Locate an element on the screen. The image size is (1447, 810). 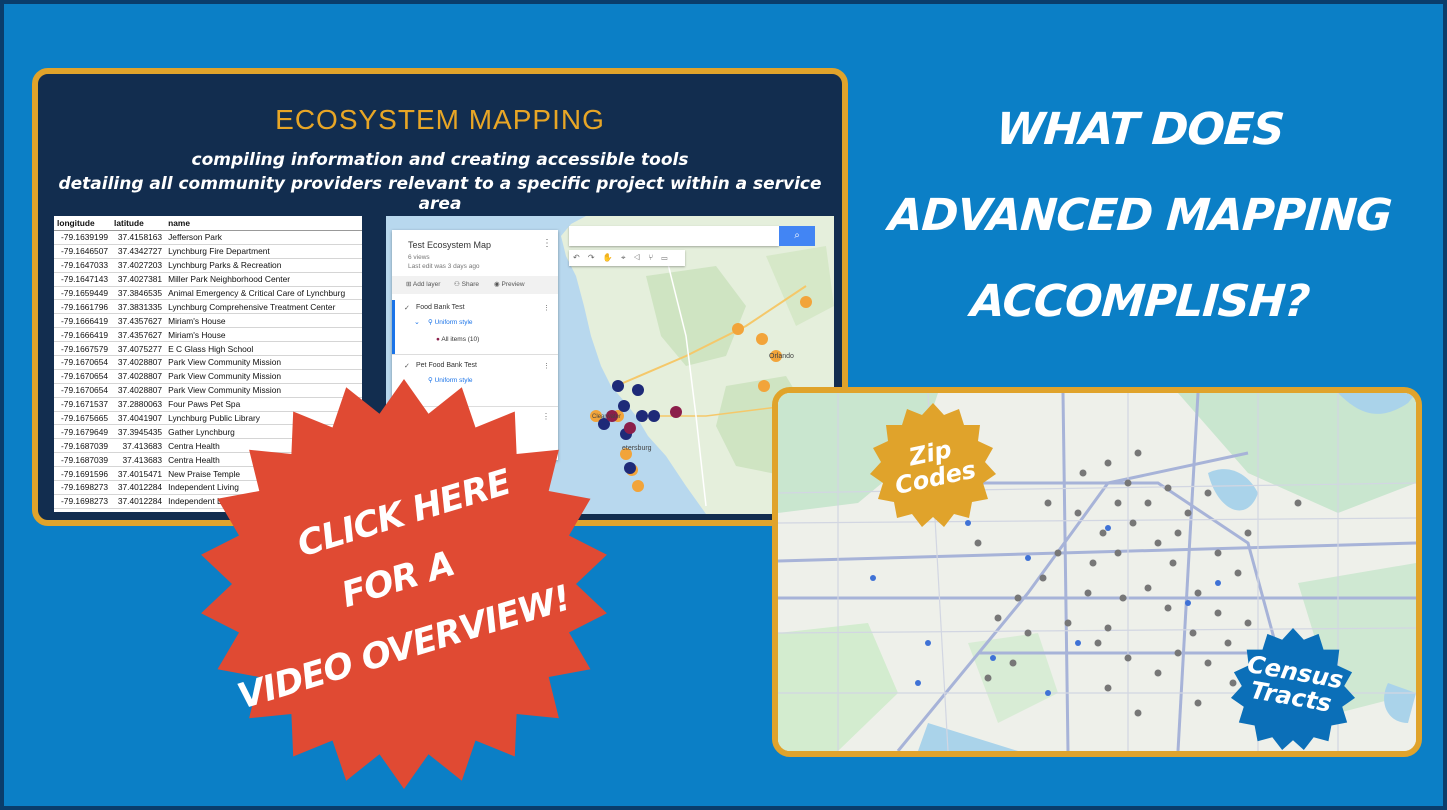
more-menu-icon: ⋮ is located at coordinates (547, 243).